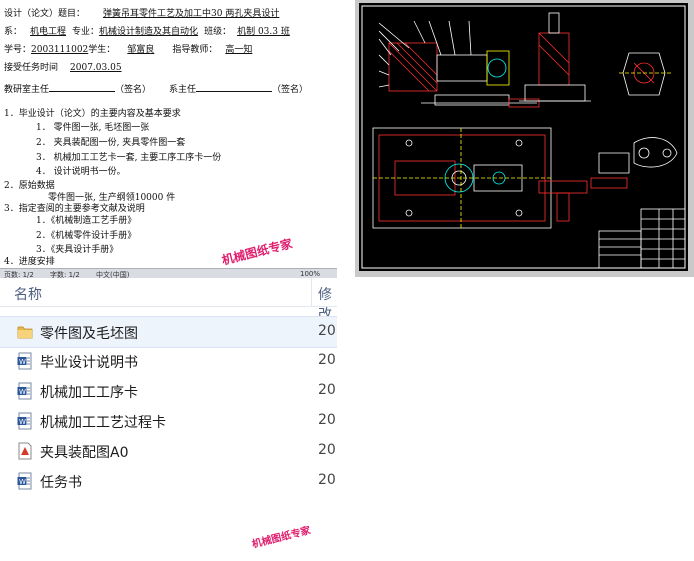  Describe the element at coordinates (74, 209) in the screenshot. I see `section-3-heading: 3．指定查阅的主要参考文献及说明` at that location.